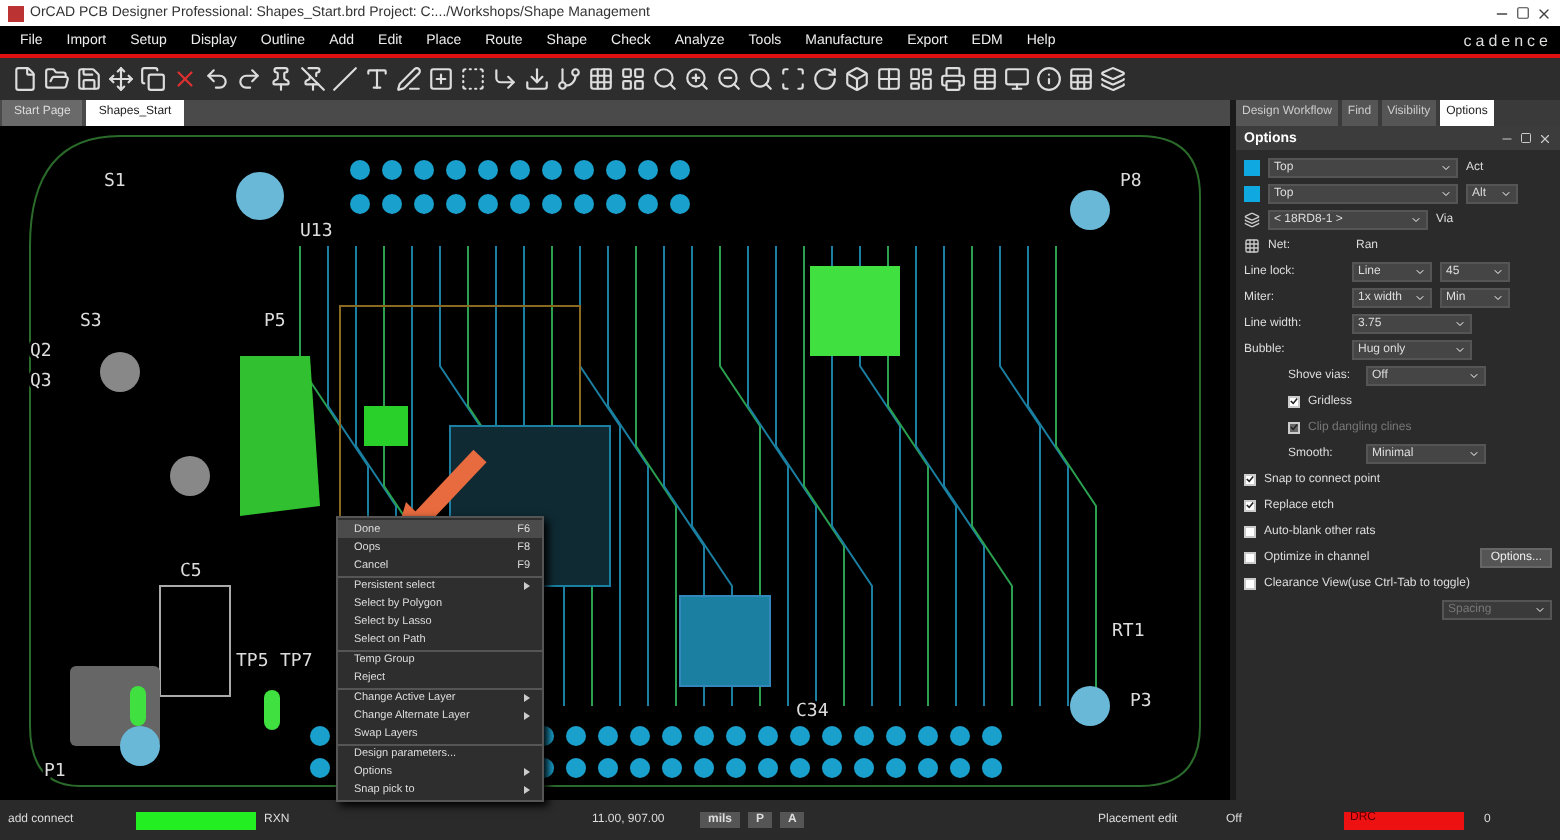 The image size is (1560, 840). What do you see at coordinates (153, 79) in the screenshot?
I see `copy-icon` at bounding box center [153, 79].